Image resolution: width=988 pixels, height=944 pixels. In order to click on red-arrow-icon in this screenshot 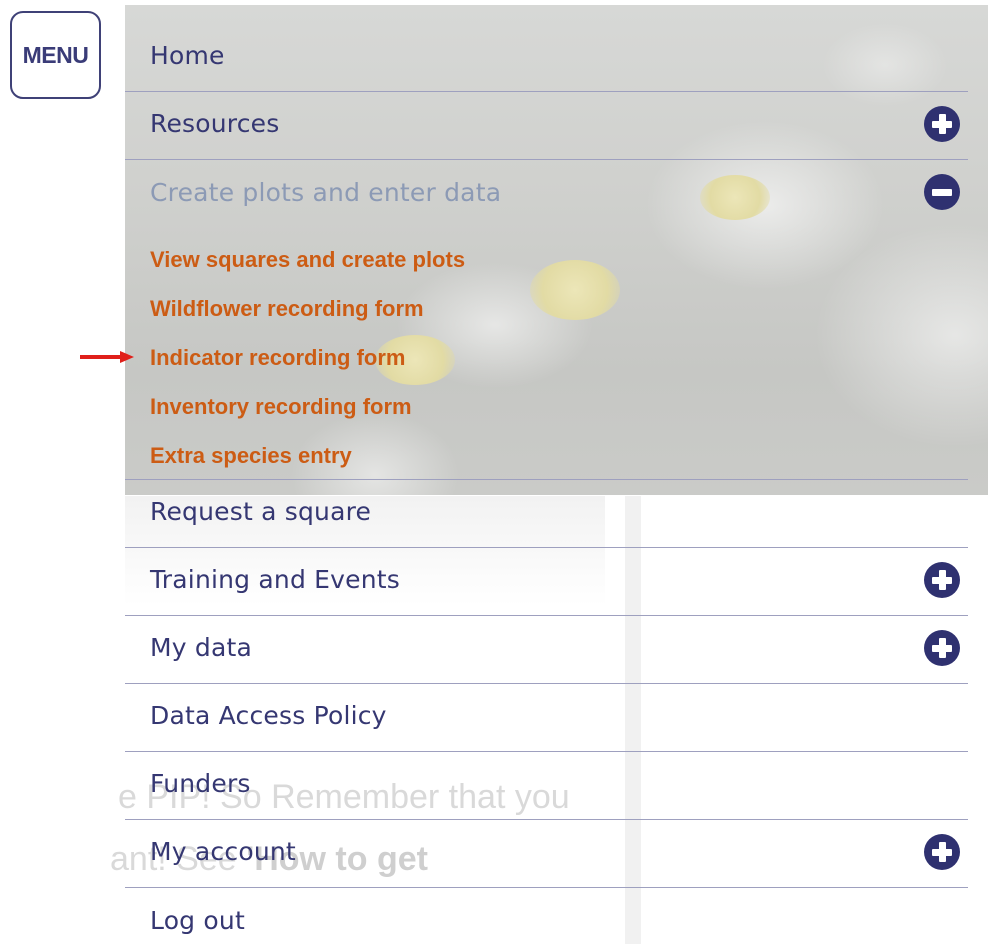, I will do `click(107, 357)`.